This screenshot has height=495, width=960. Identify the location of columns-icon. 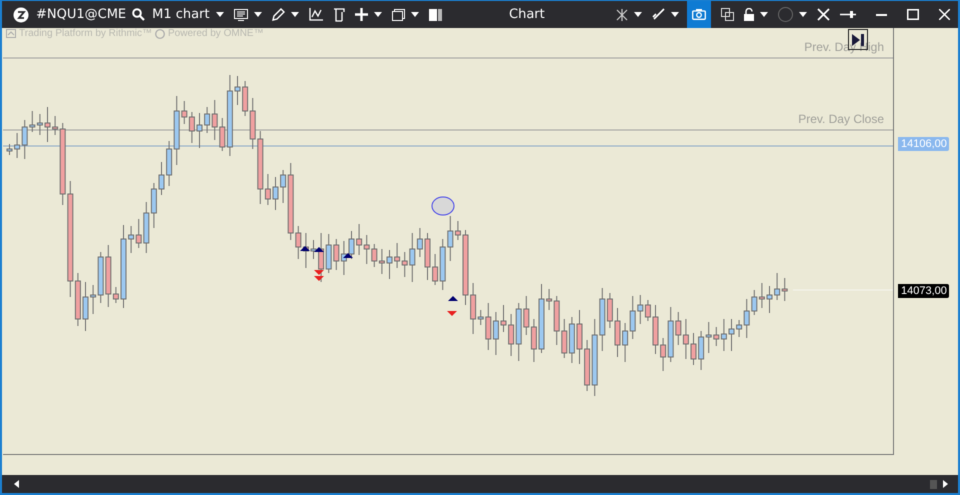
(435, 14).